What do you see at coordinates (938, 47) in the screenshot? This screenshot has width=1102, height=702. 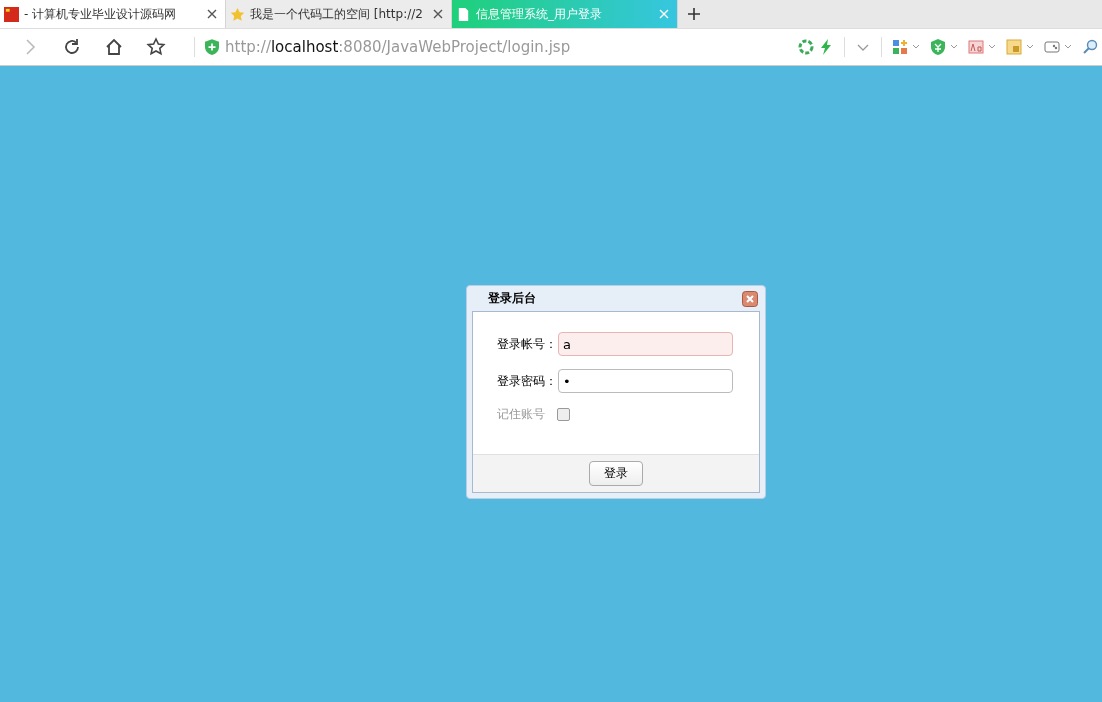 I see `yen-shield-icon` at bounding box center [938, 47].